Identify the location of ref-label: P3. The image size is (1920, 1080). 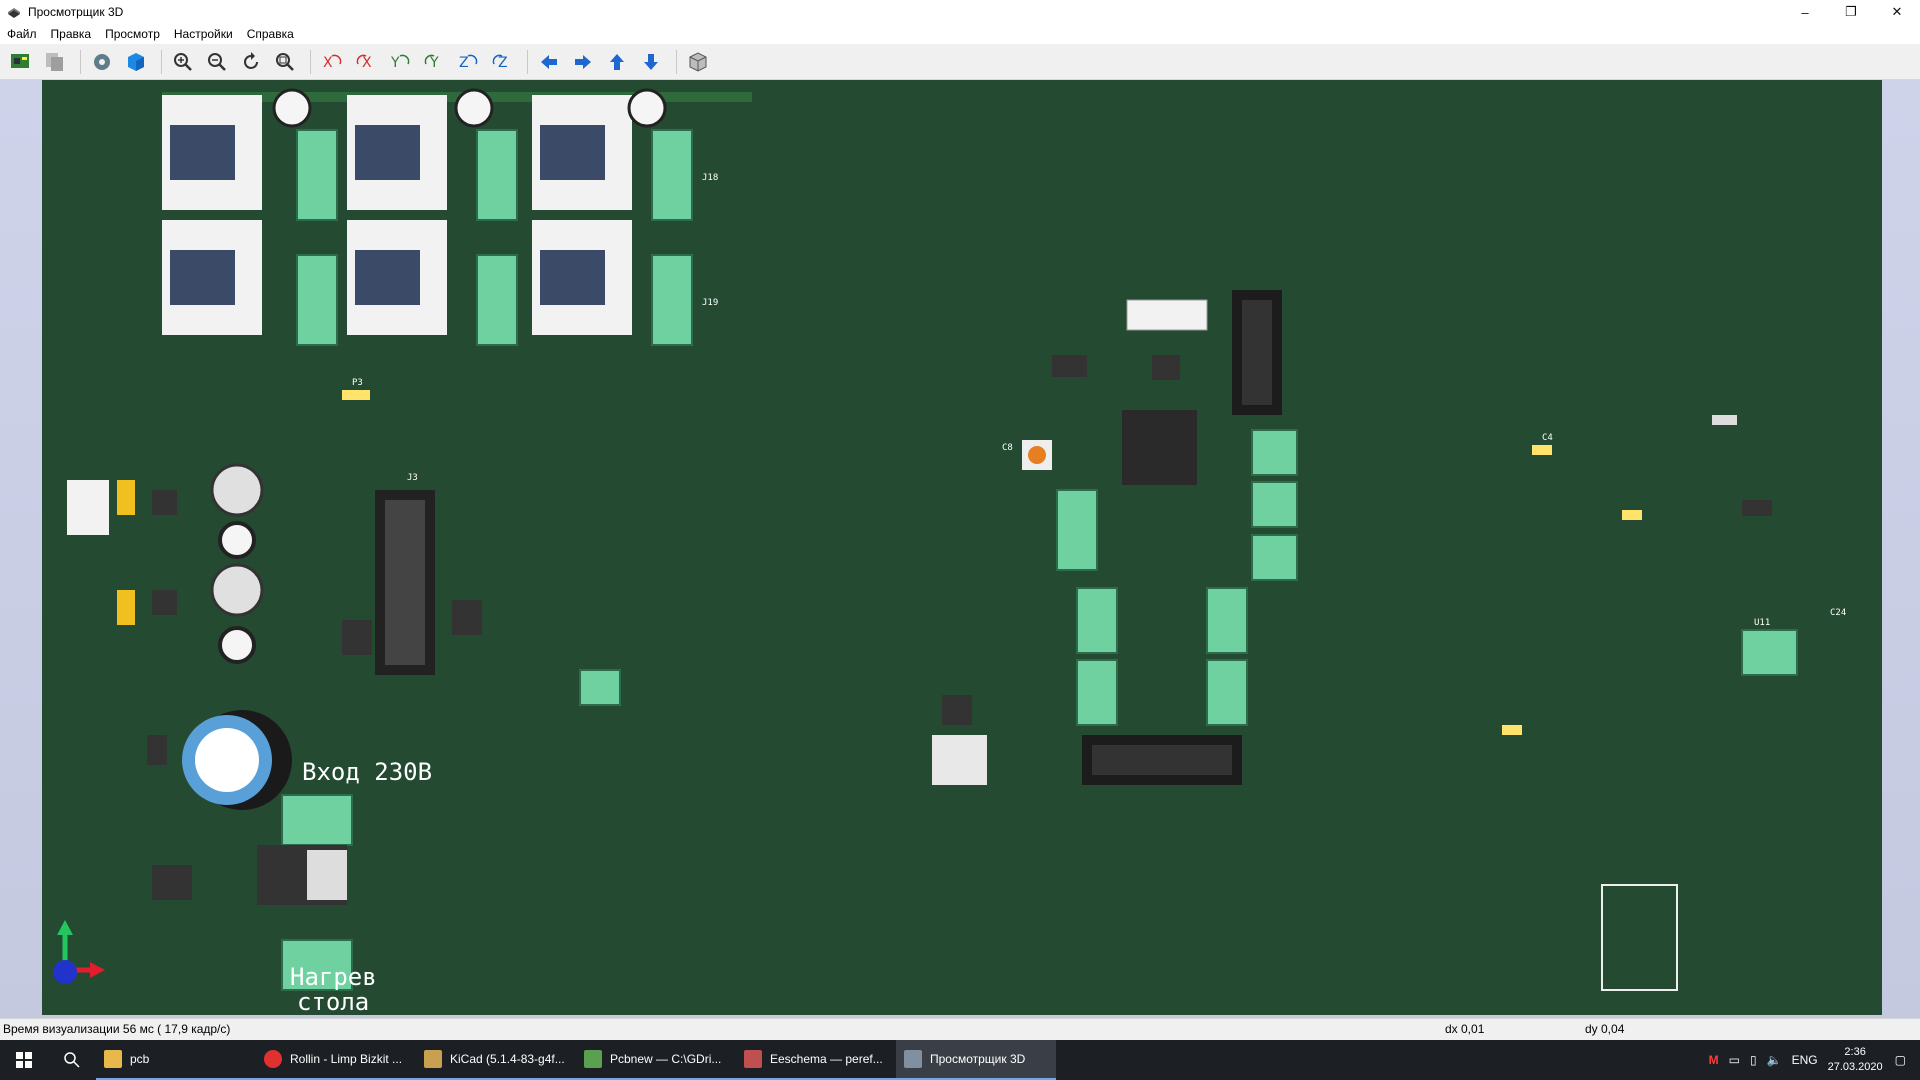
(357, 383).